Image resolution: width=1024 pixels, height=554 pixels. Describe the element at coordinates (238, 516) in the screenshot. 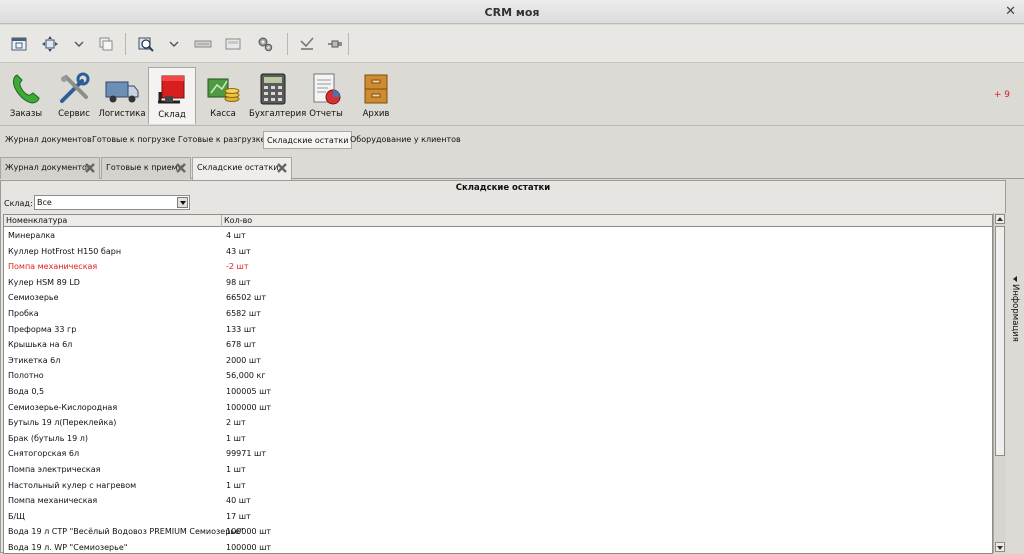

I see `cell-quantity: 17 шт` at that location.